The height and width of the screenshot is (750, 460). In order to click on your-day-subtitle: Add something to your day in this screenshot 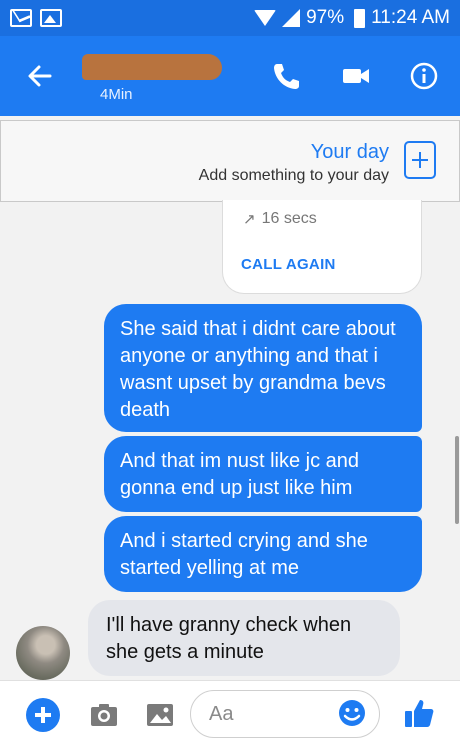, I will do `click(293, 175)`.